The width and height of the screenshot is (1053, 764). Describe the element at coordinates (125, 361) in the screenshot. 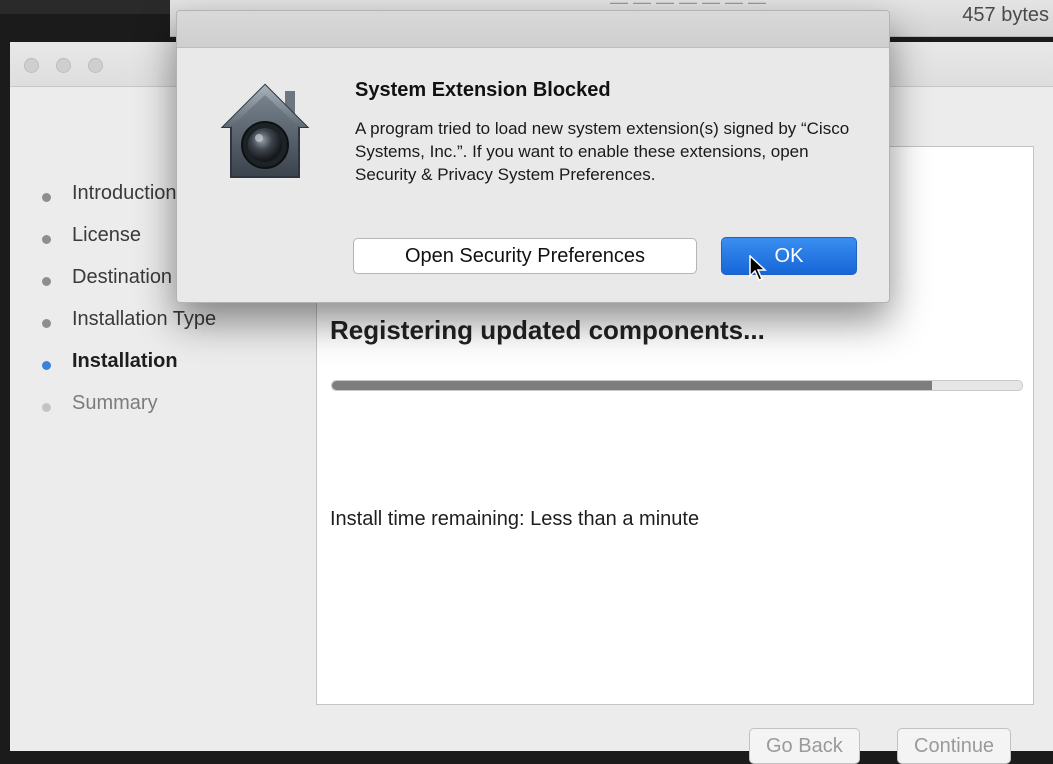

I see `step-label: Installation` at that location.